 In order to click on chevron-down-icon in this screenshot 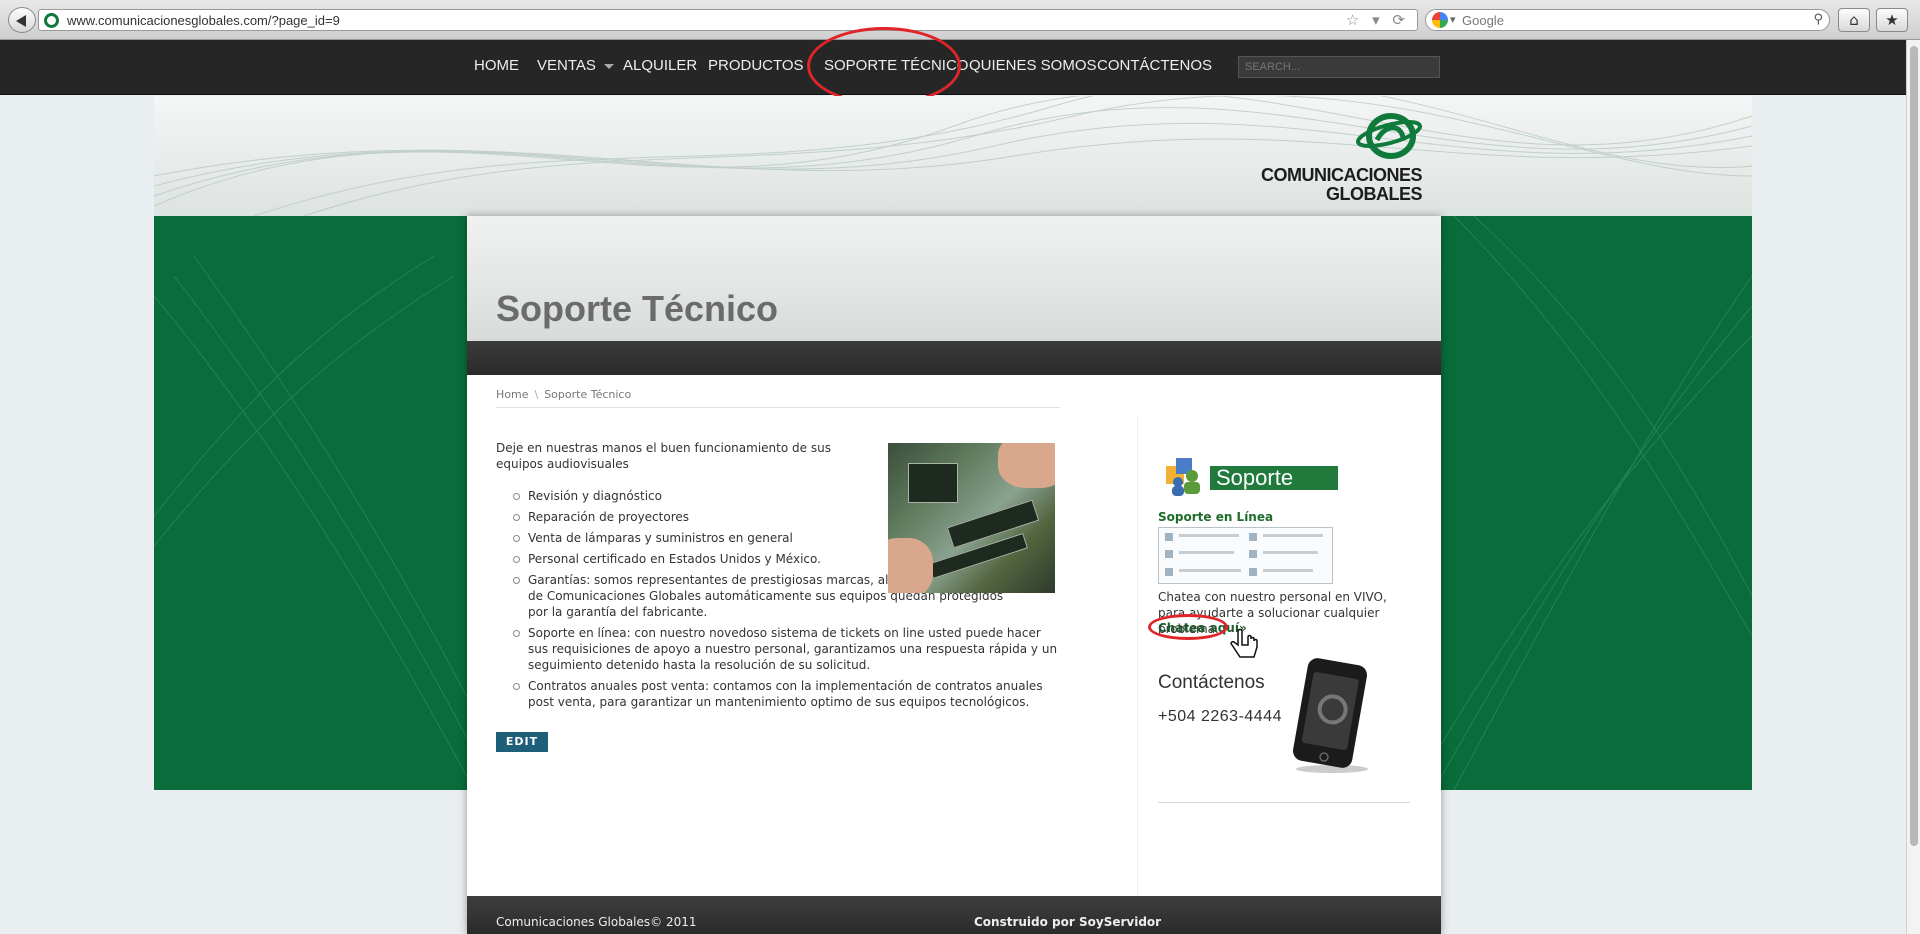, I will do `click(608, 66)`.